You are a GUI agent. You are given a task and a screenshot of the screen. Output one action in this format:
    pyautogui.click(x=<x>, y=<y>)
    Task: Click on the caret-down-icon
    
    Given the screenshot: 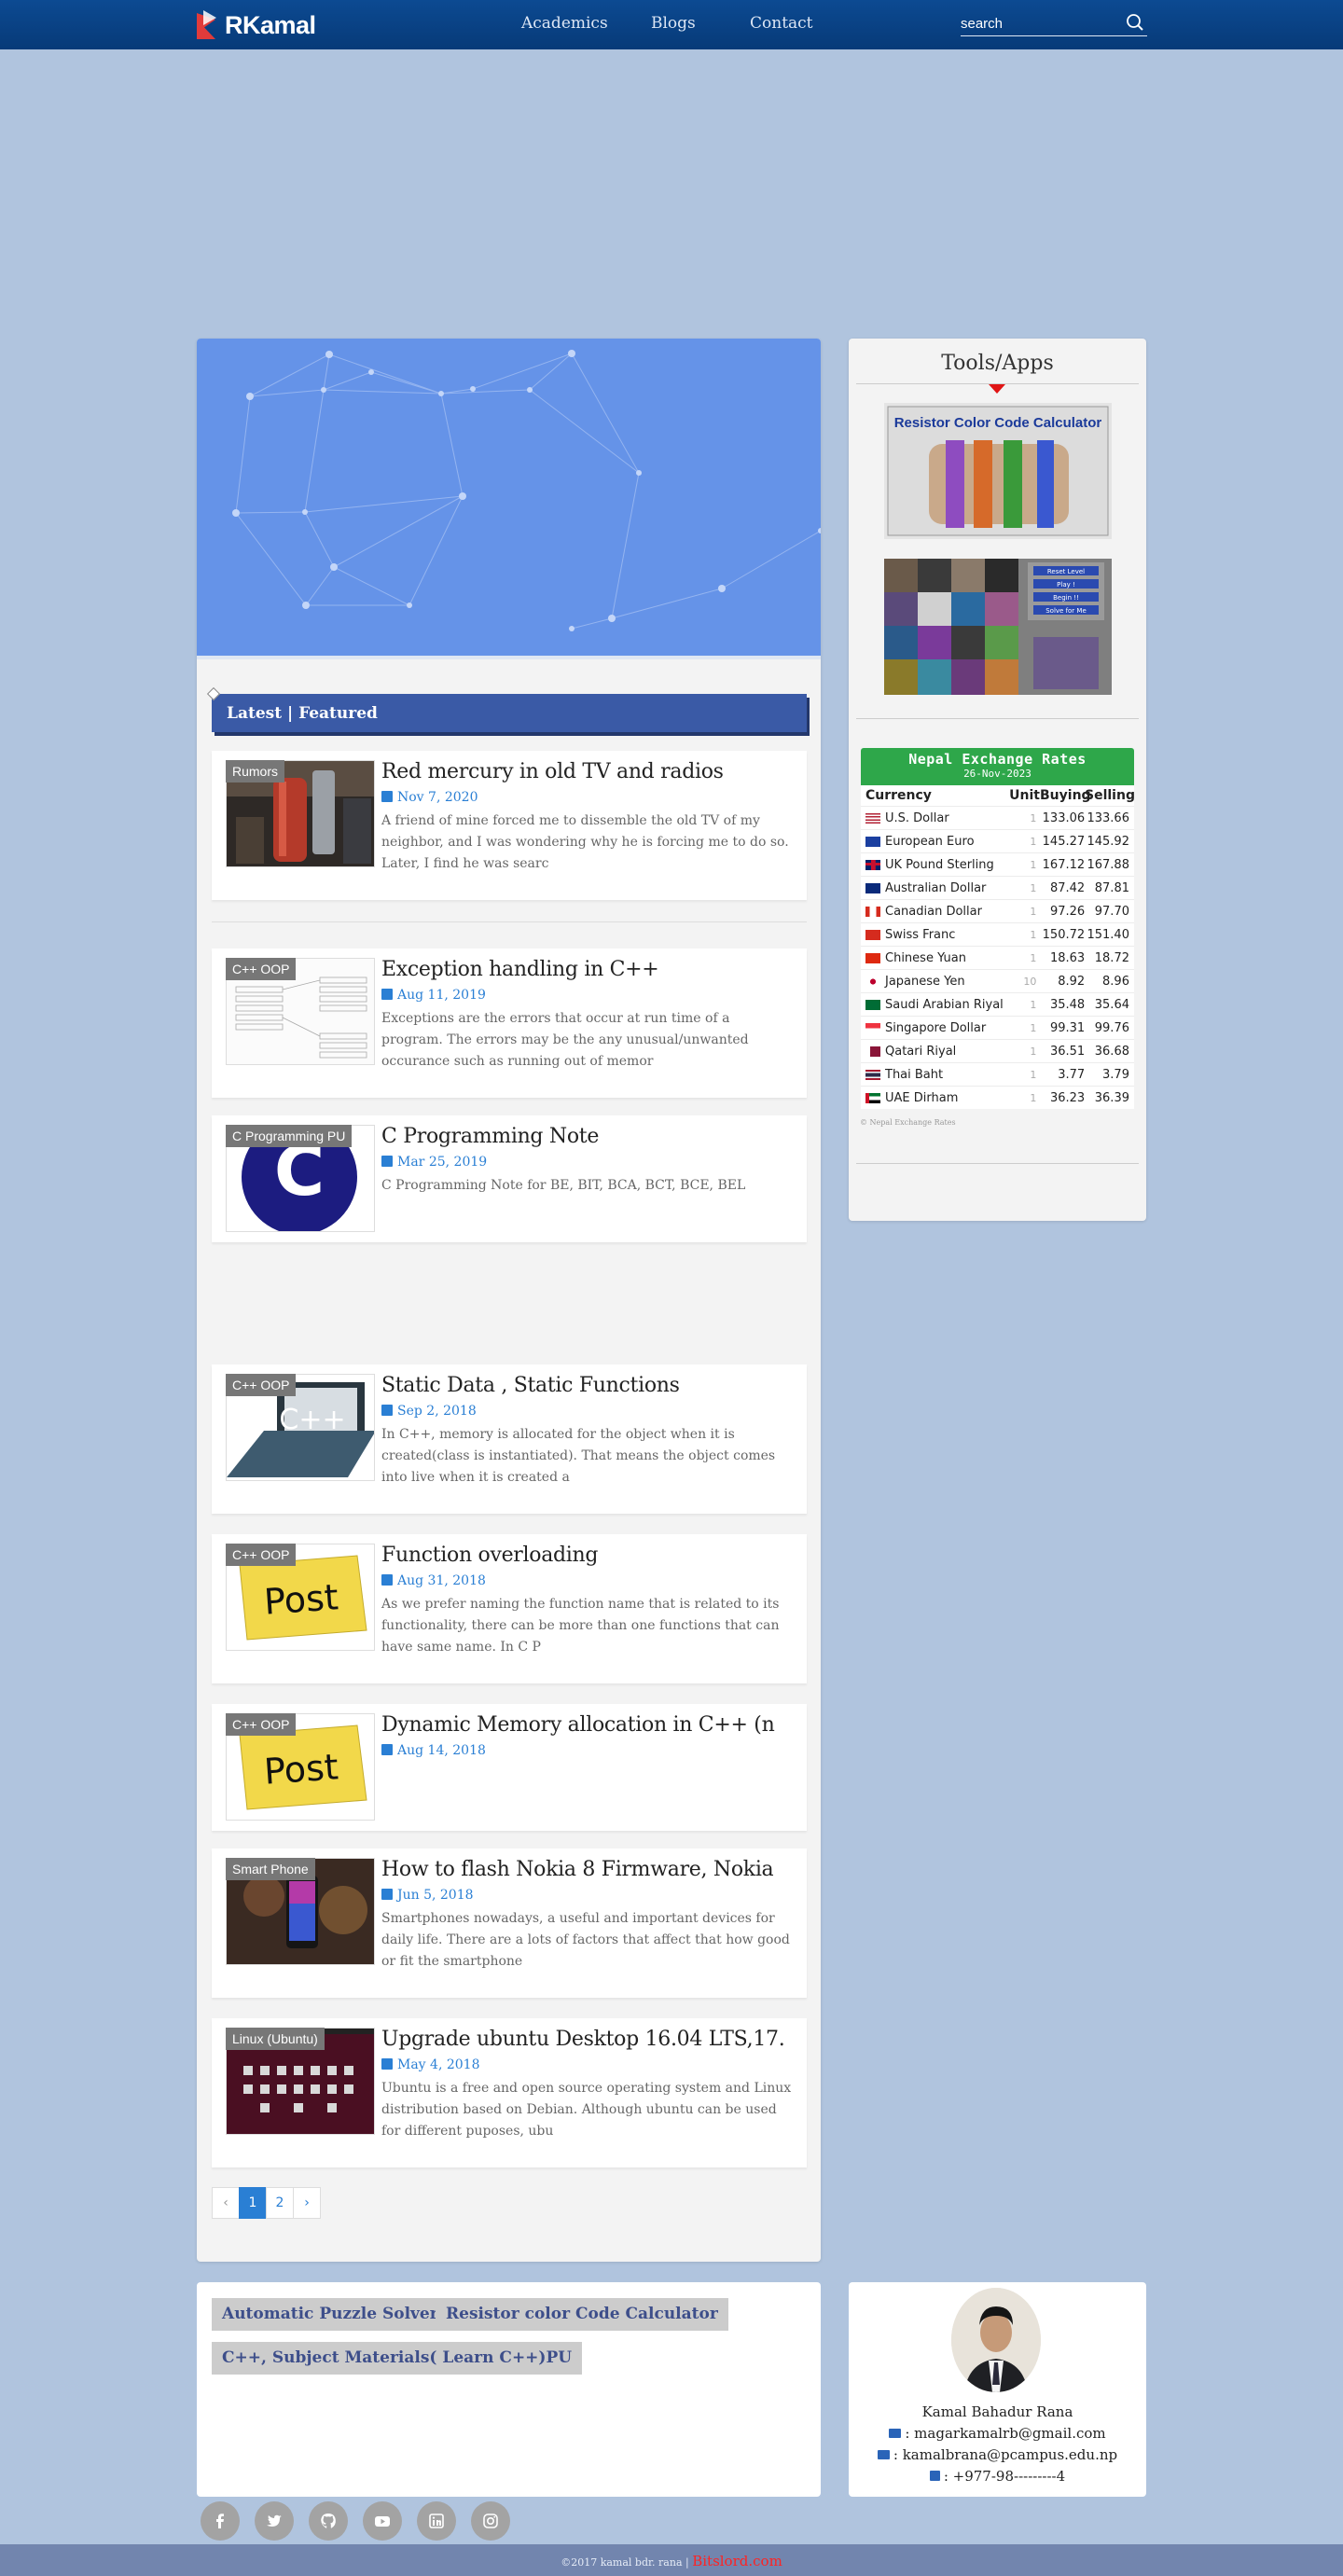 What is the action you would take?
    pyautogui.click(x=997, y=389)
    